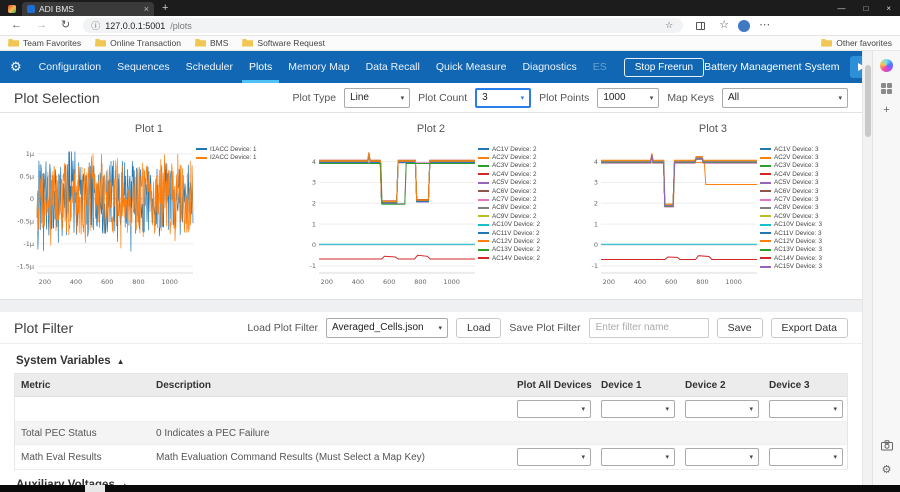 This screenshot has width=900, height=492. Describe the element at coordinates (804, 250) in the screenshot. I see `legend-item: AC13V Device: 3` at that location.